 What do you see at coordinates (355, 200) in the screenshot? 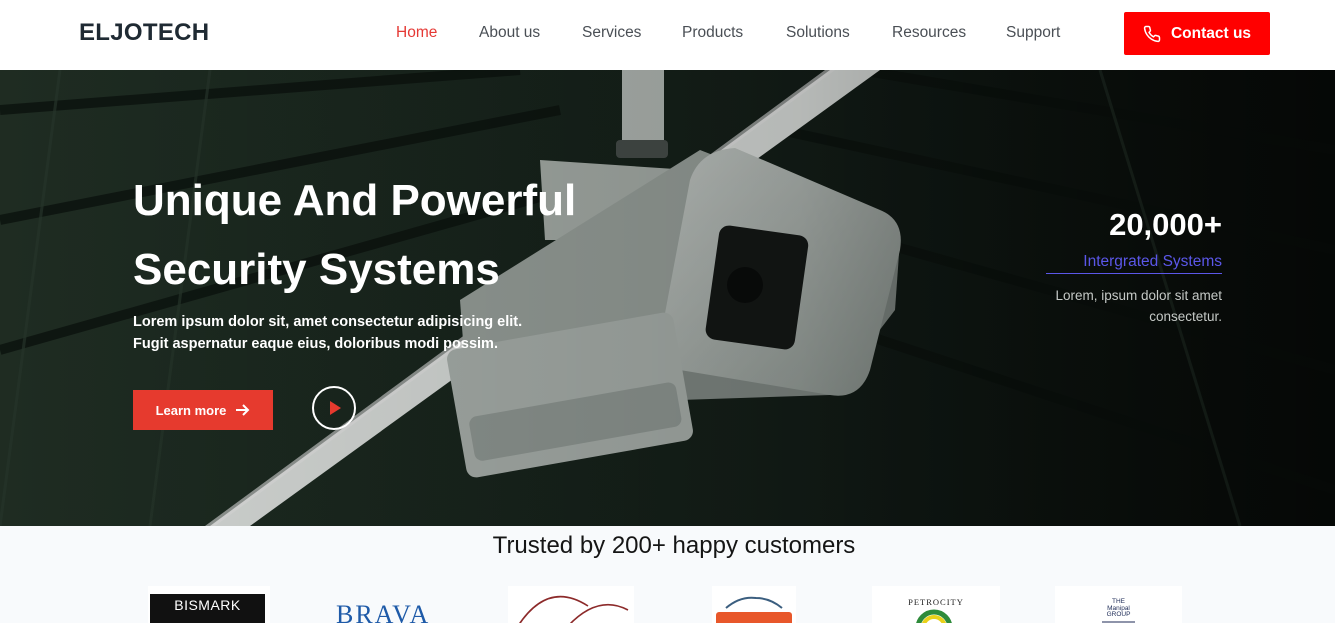
I see `hero-title-line1: Unique And Powerful` at bounding box center [355, 200].